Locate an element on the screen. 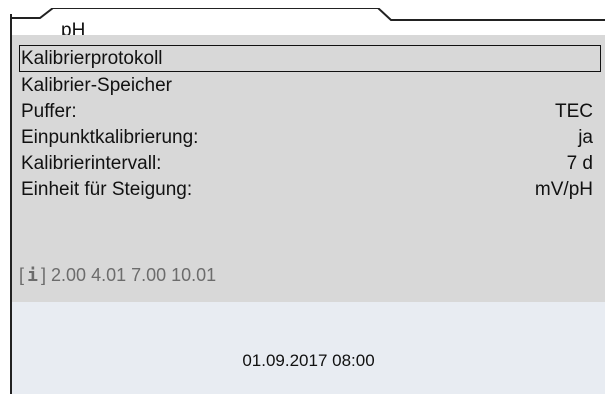 The image size is (605, 394). menu-item-label: Einheit für Steigung: is located at coordinates (107, 189).